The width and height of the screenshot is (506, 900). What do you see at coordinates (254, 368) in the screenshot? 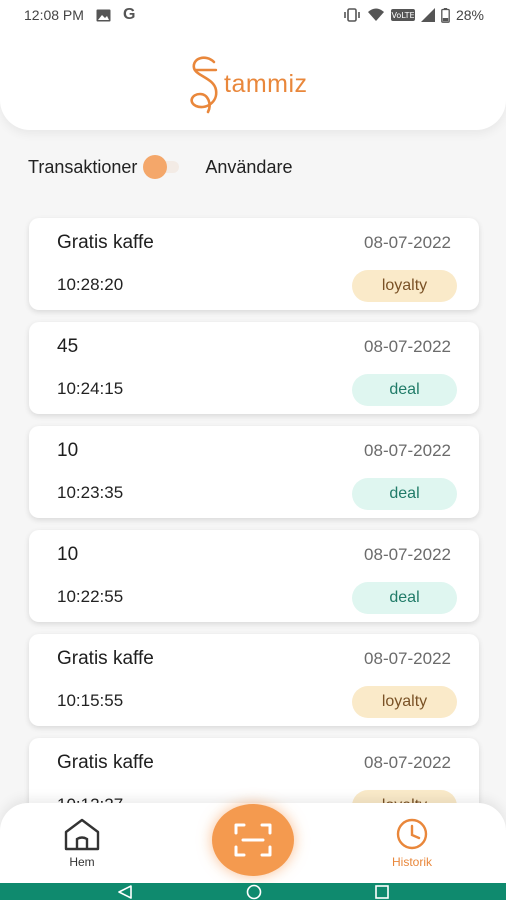
I see `transaction-card: 45 08-07-2022 10:24:15 deal` at bounding box center [254, 368].